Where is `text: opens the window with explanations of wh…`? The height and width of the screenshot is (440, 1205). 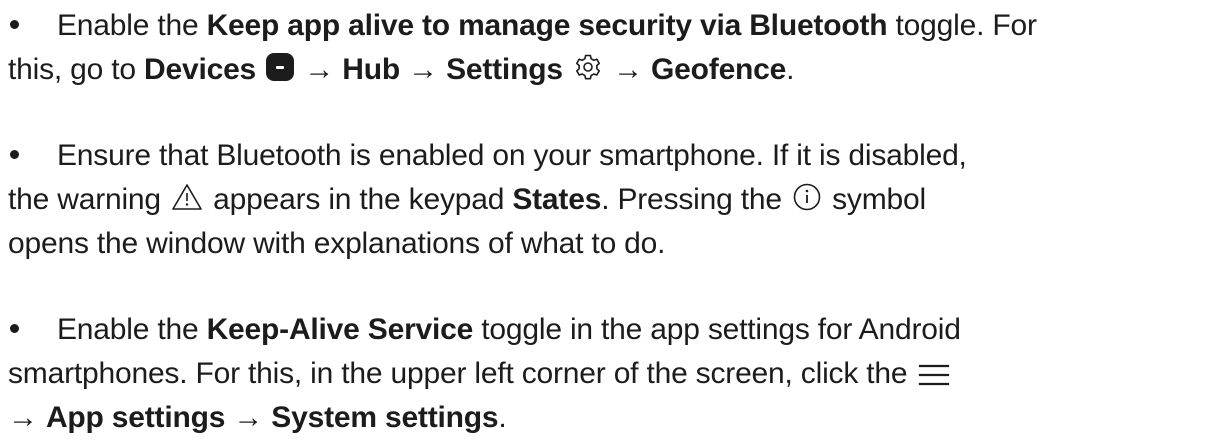 text: opens the window with explanations of wh… is located at coordinates (337, 243).